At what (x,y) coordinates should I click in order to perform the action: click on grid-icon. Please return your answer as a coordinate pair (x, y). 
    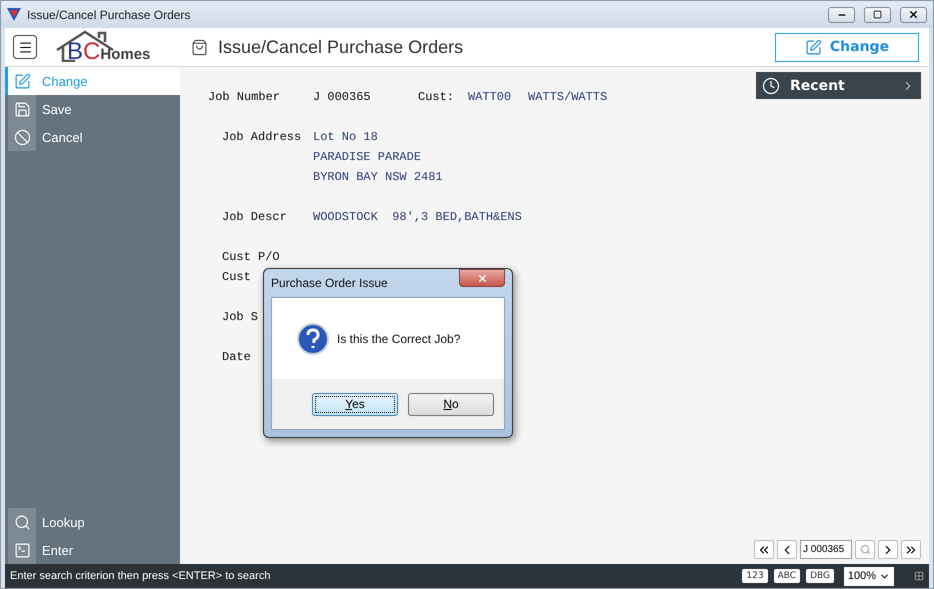
    Looking at the image, I should click on (919, 576).